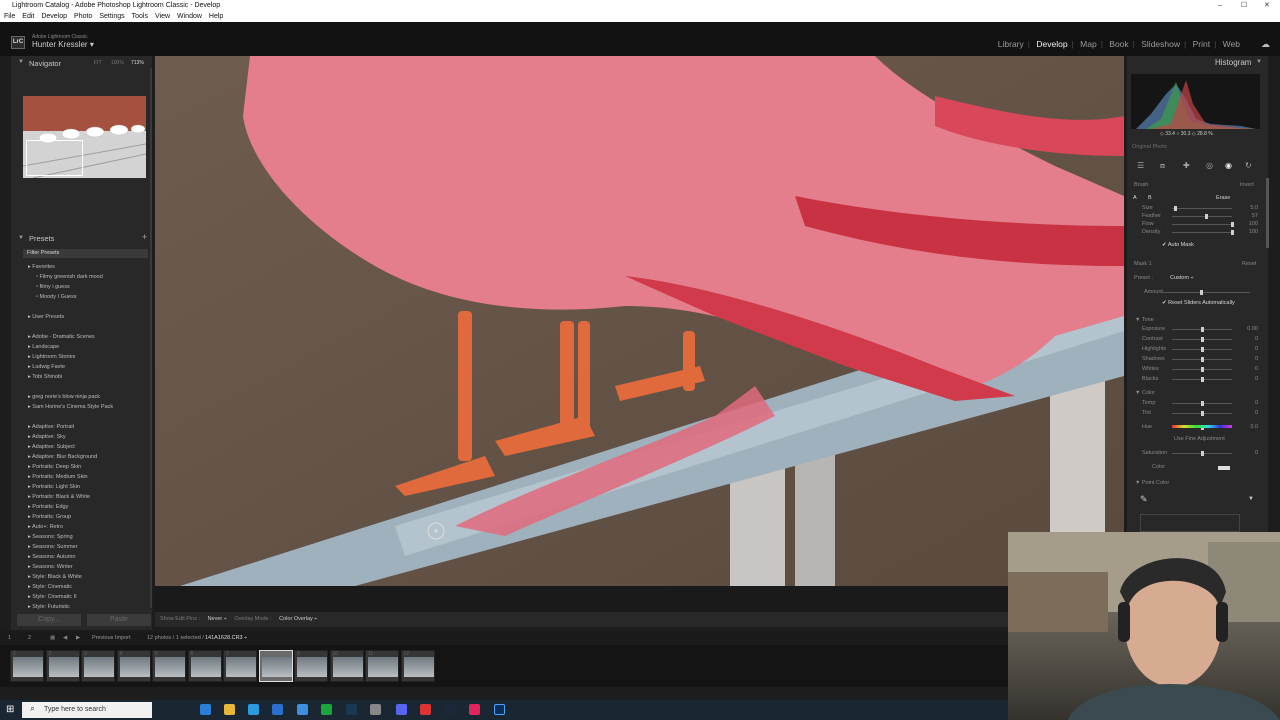 The image size is (1280, 720). What do you see at coordinates (1249, 413) in the screenshot?
I see `color-tint-value: 0` at bounding box center [1249, 413].